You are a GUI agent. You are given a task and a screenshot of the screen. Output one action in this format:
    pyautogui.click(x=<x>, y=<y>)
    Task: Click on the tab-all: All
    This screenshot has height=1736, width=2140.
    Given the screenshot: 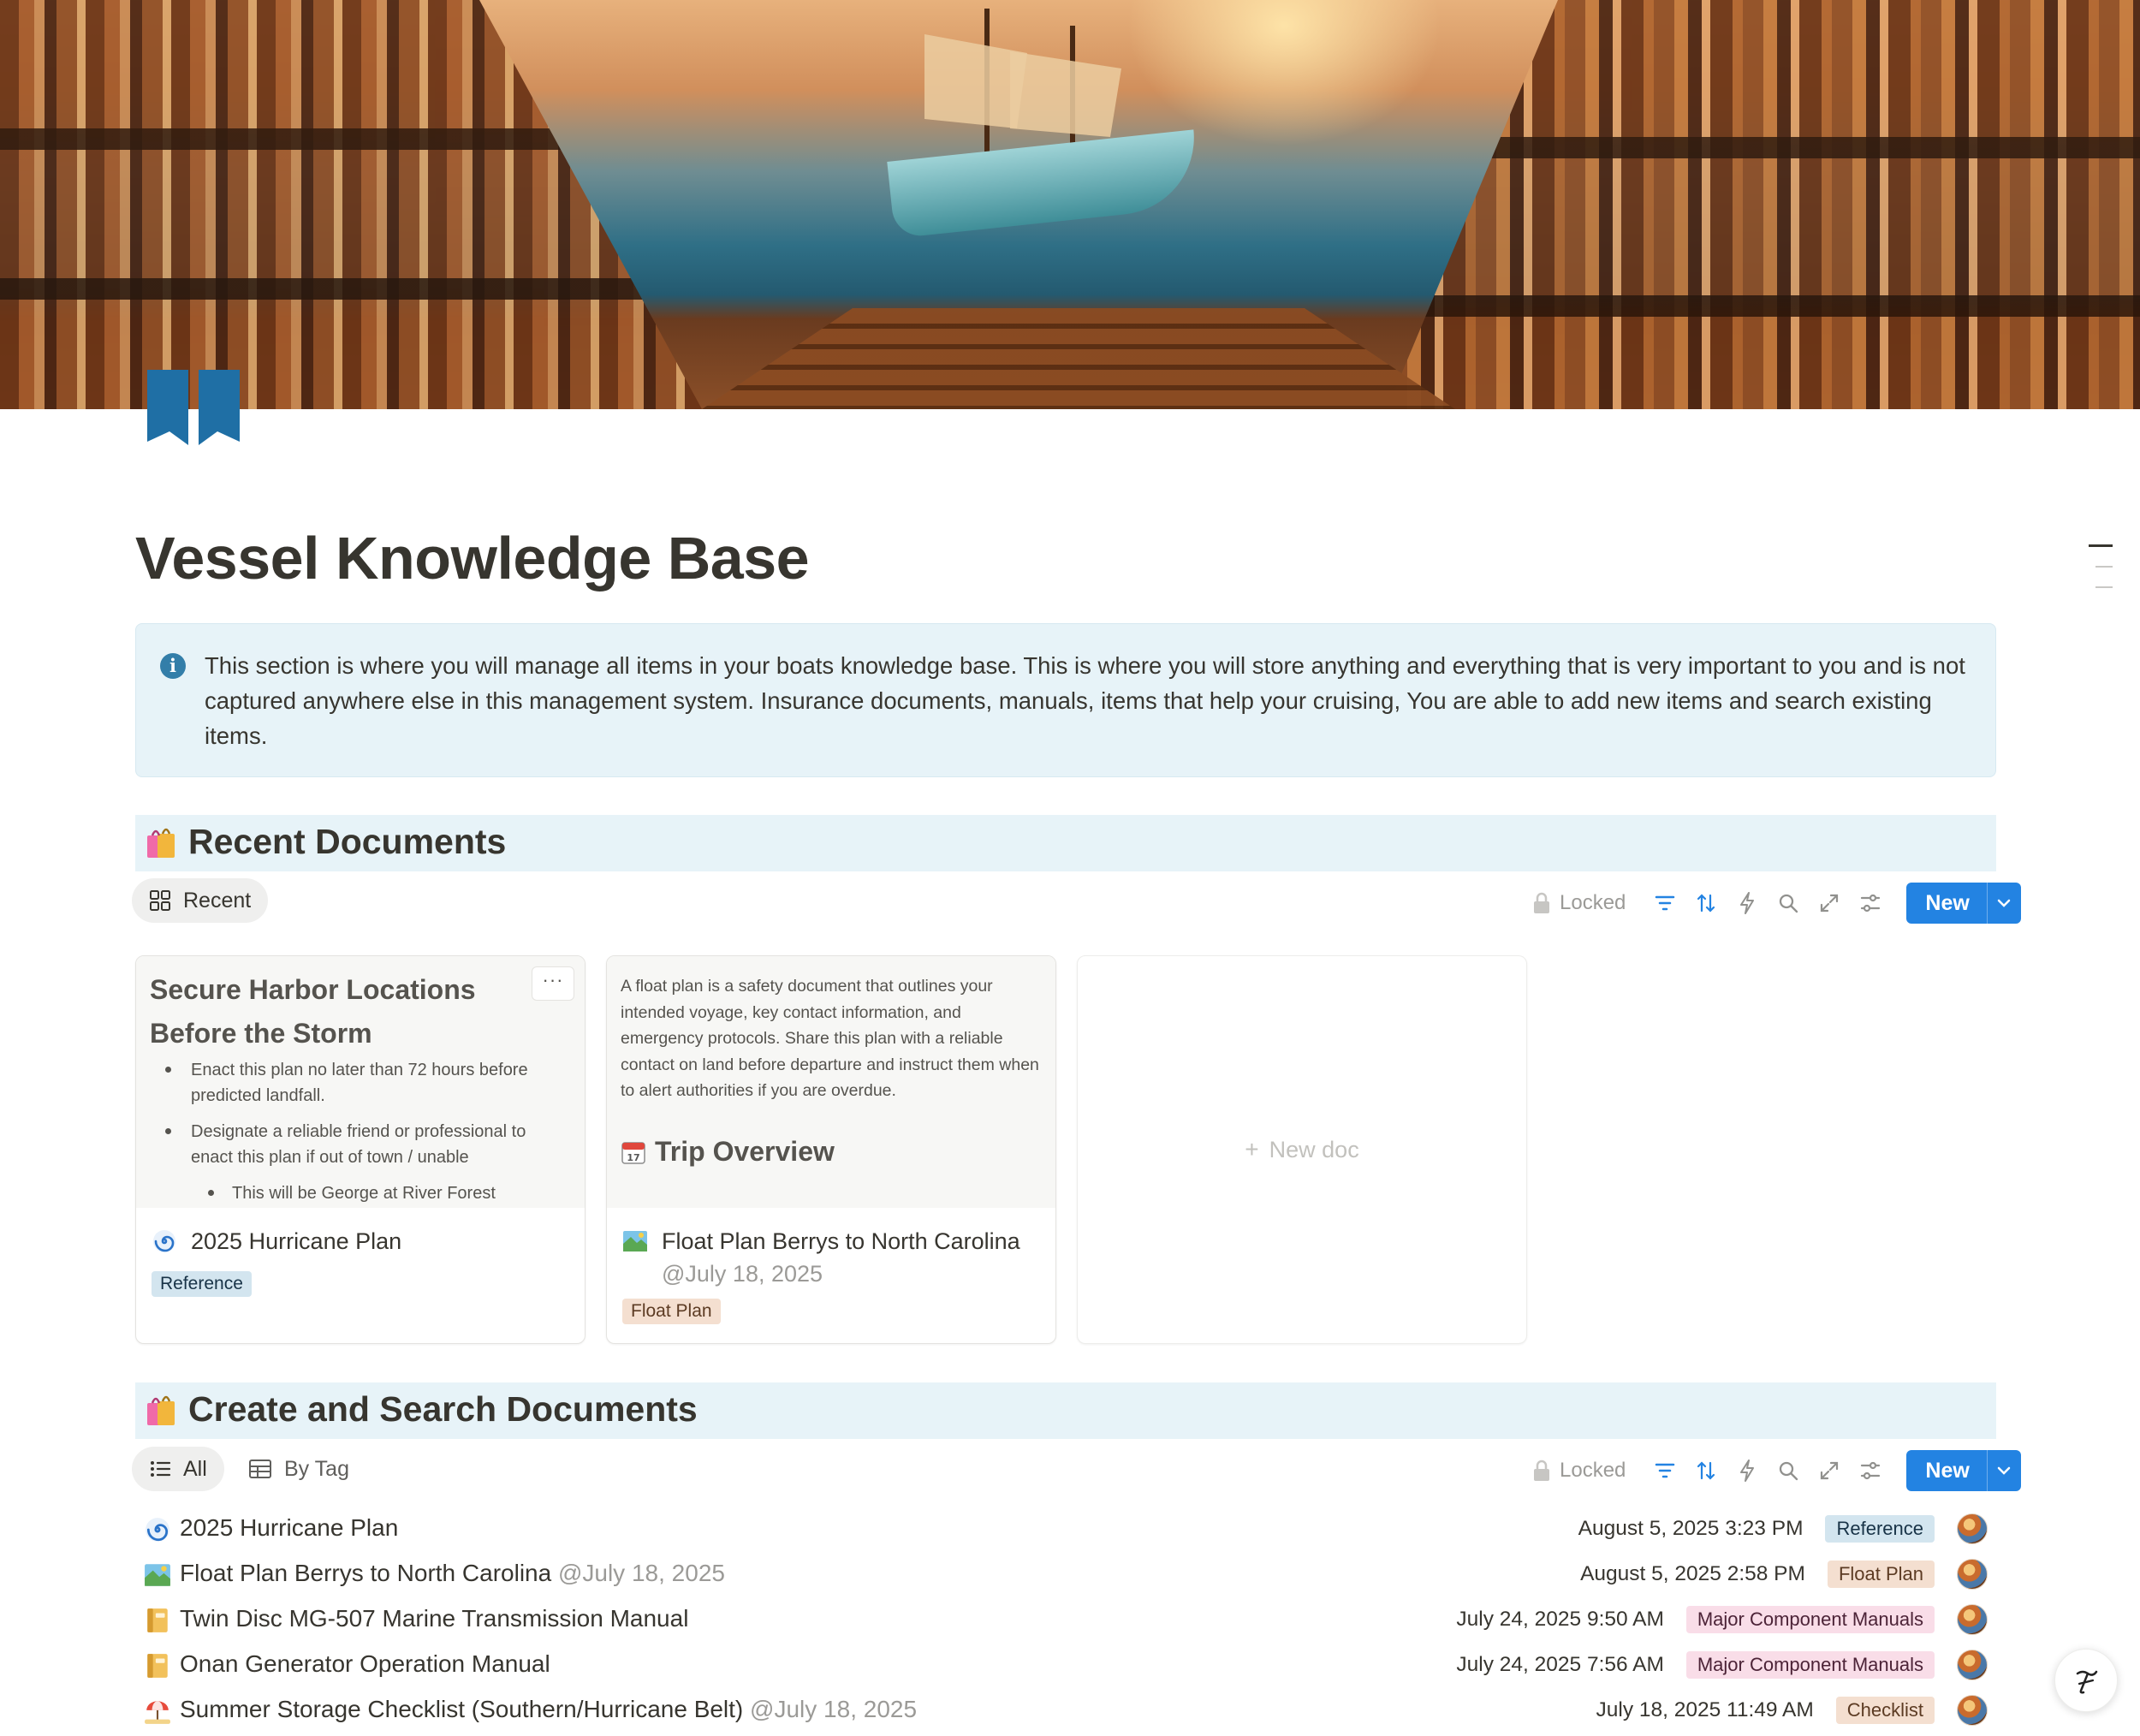 What is the action you would take?
    pyautogui.click(x=178, y=1469)
    